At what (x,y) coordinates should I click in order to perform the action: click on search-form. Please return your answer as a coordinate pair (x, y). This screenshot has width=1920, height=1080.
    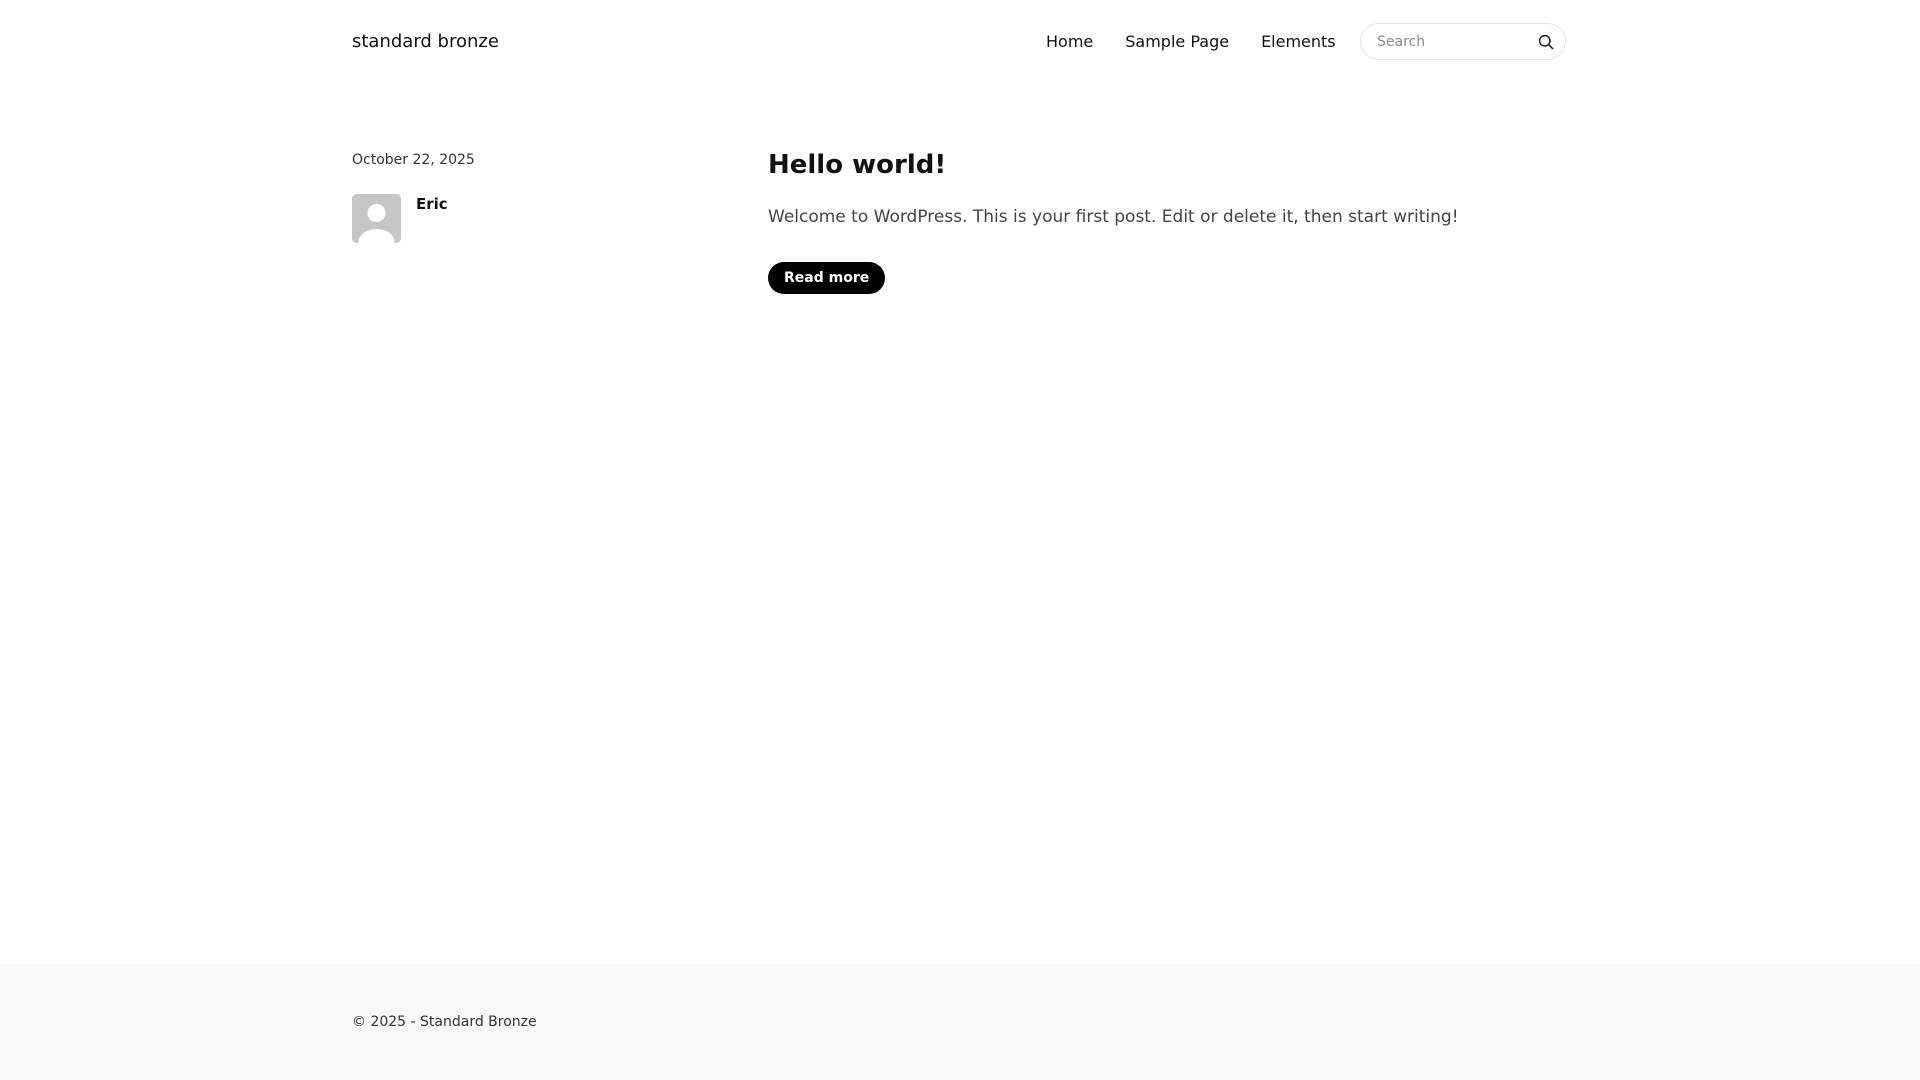
    Looking at the image, I should click on (1463, 41).